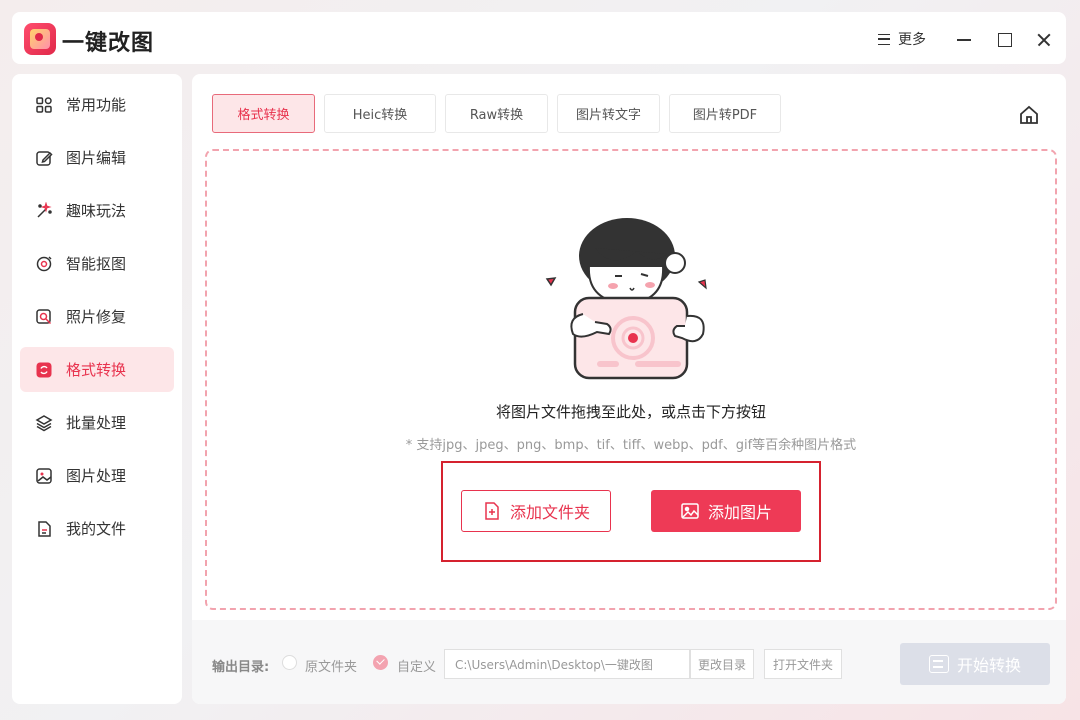  What do you see at coordinates (630, 412) in the screenshot?
I see `drop-instruction: 将图片文件拖拽至此处，或点击下方按钮` at bounding box center [630, 412].